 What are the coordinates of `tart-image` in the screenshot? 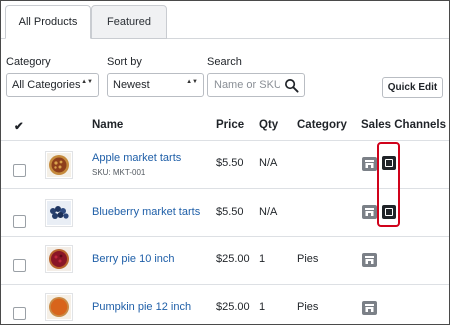 It's located at (59, 165).